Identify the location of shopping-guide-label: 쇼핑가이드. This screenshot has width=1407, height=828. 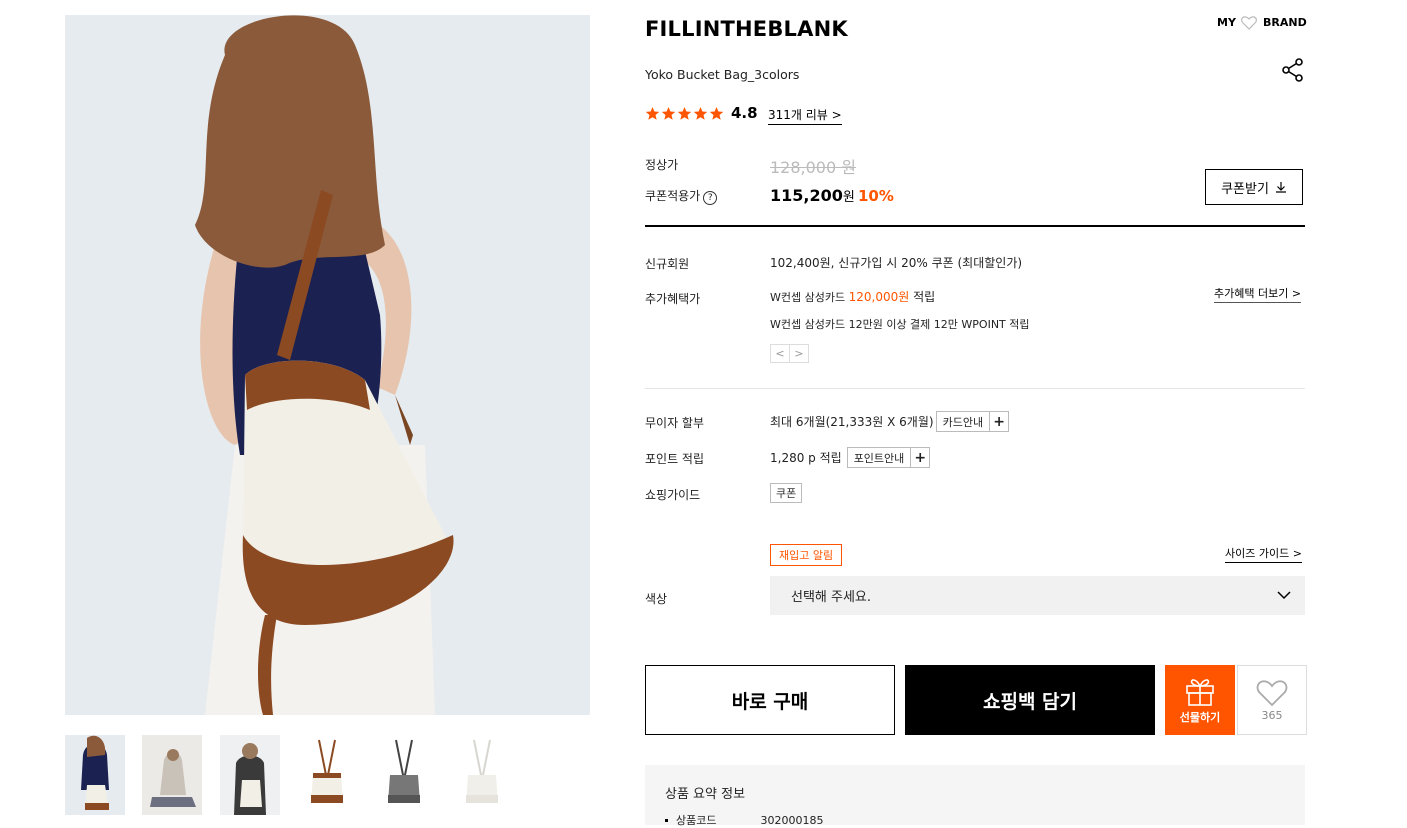
(673, 495).